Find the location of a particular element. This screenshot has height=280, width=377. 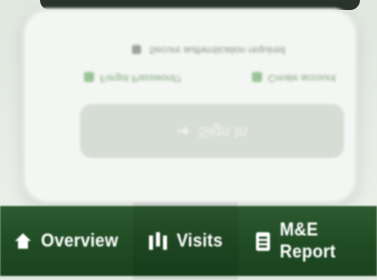

user-plus-icon is located at coordinates (257, 77).